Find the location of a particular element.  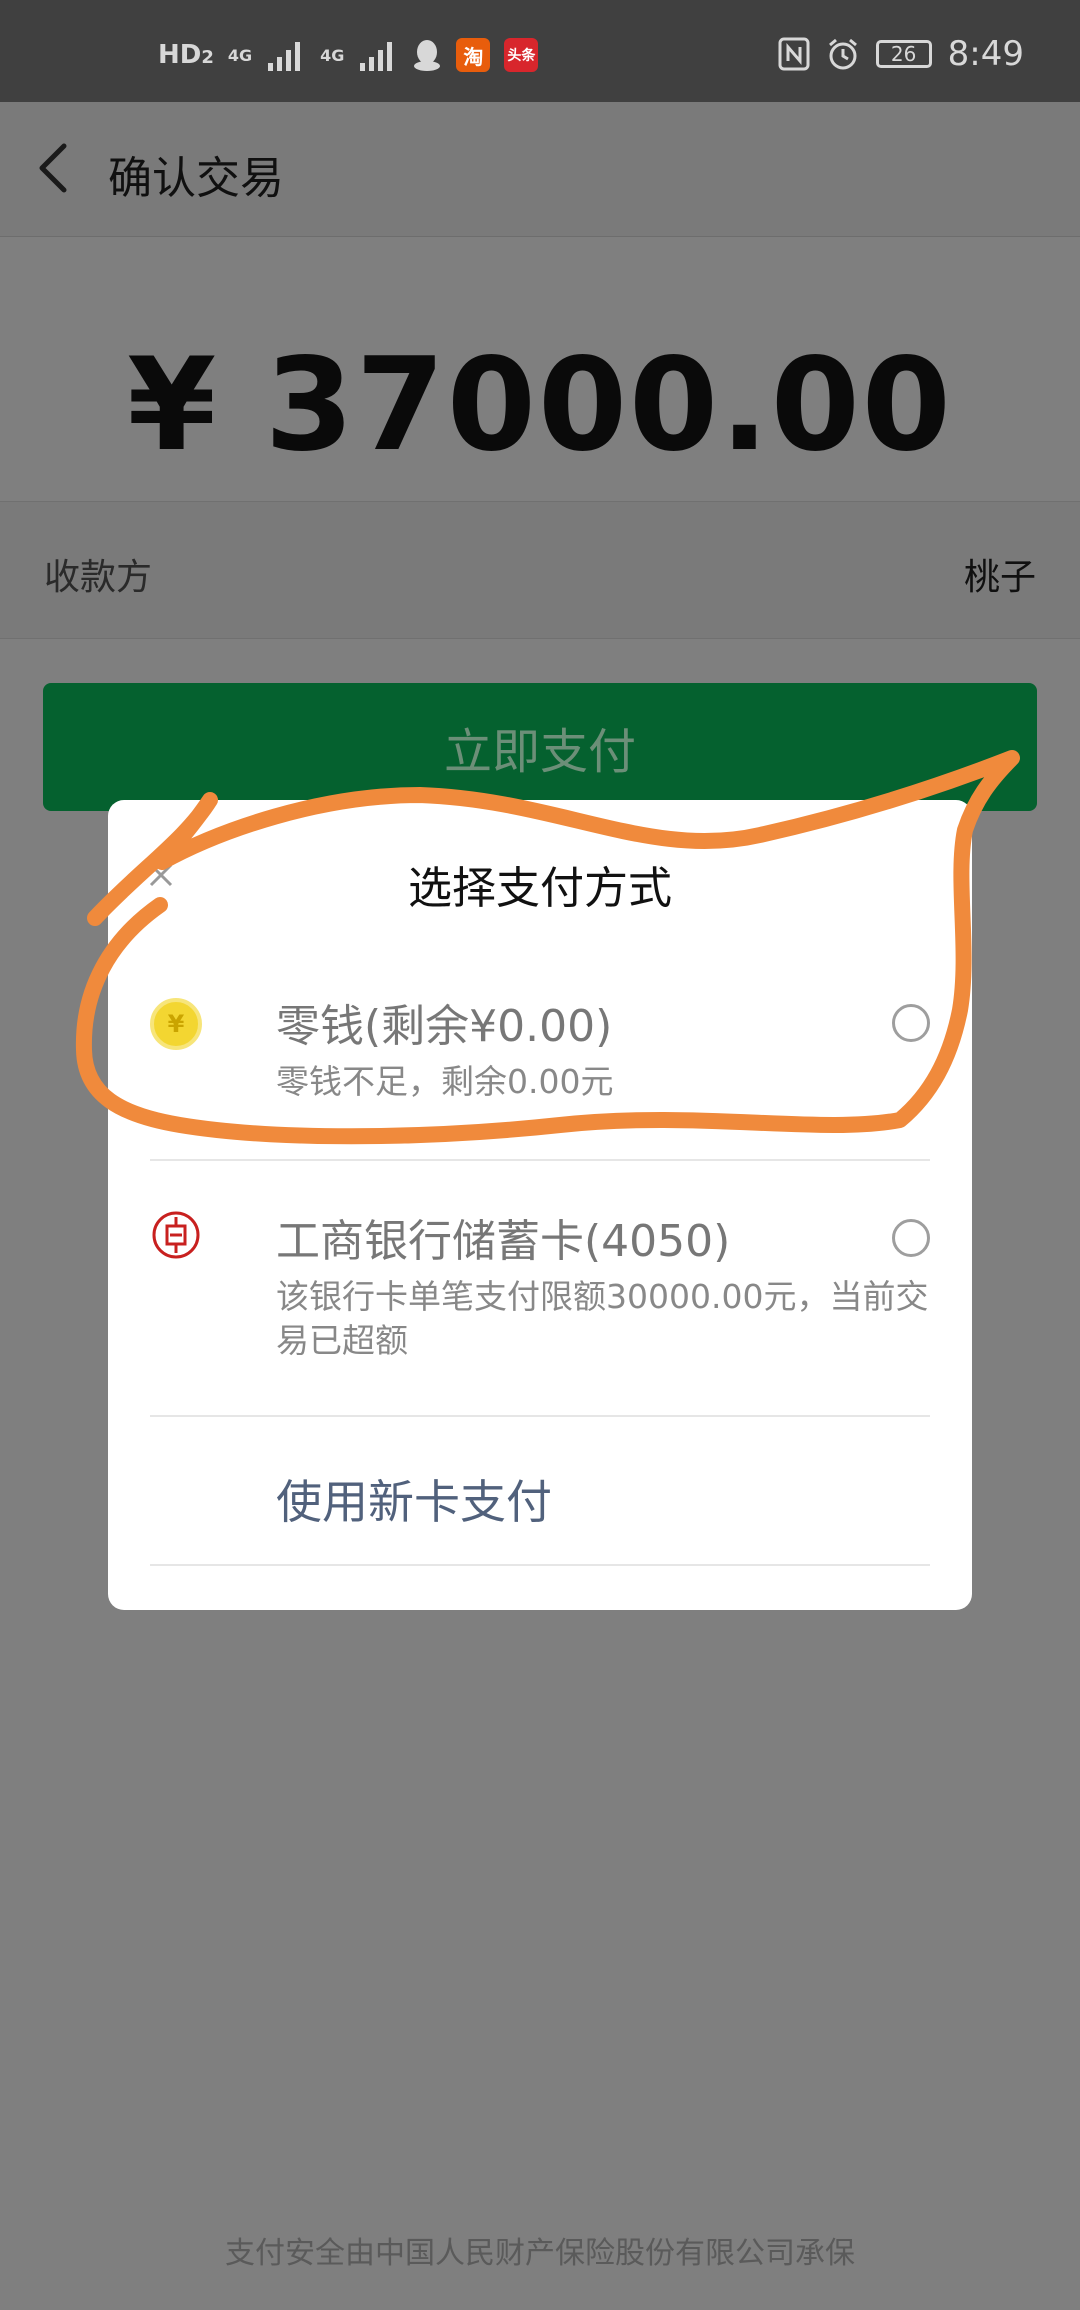

payee-row: 收款方 桃子 is located at coordinates (540, 570).